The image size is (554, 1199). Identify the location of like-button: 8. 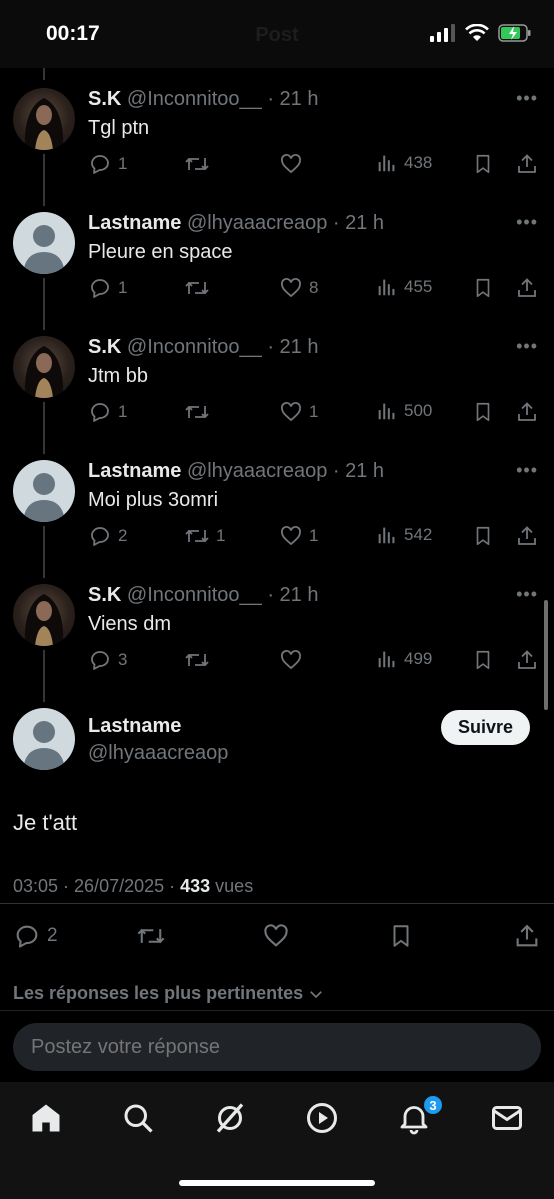
(298, 288).